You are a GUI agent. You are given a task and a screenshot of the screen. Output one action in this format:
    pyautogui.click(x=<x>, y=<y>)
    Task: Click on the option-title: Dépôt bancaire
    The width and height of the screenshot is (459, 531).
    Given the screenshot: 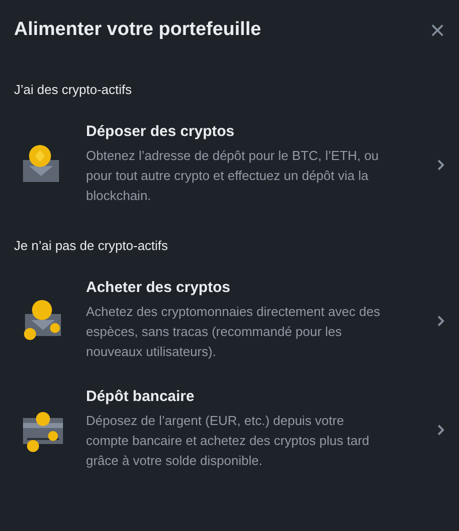 What is the action you would take?
    pyautogui.click(x=259, y=396)
    